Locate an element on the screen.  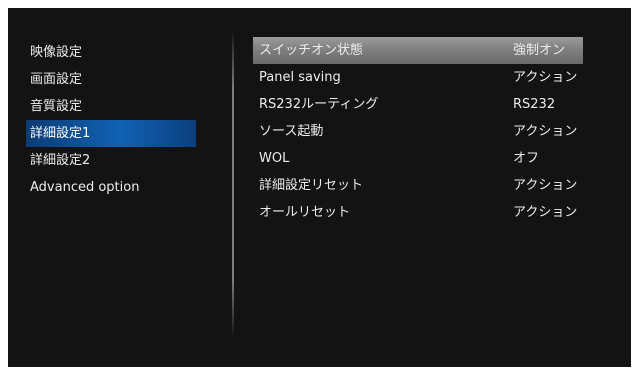
setting-row-advanced-reset: 詳細設定リセット アクション is located at coordinates (418, 185).